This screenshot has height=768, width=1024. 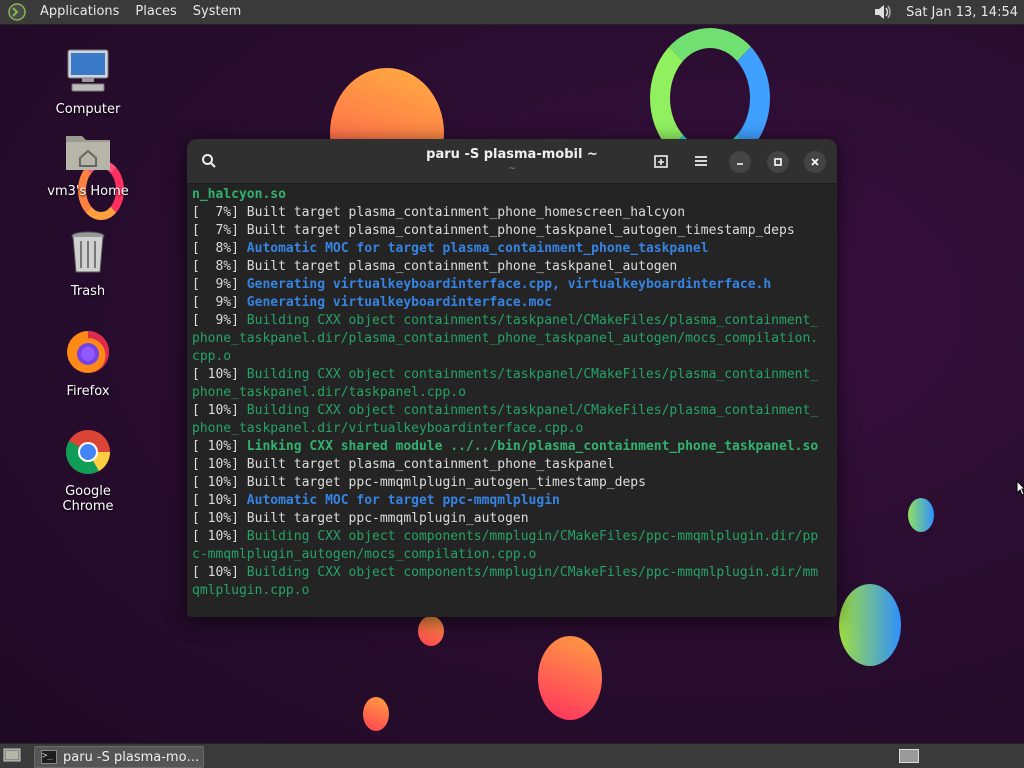 I want to click on terminal-segment: cpp.o, so click(x=212, y=356).